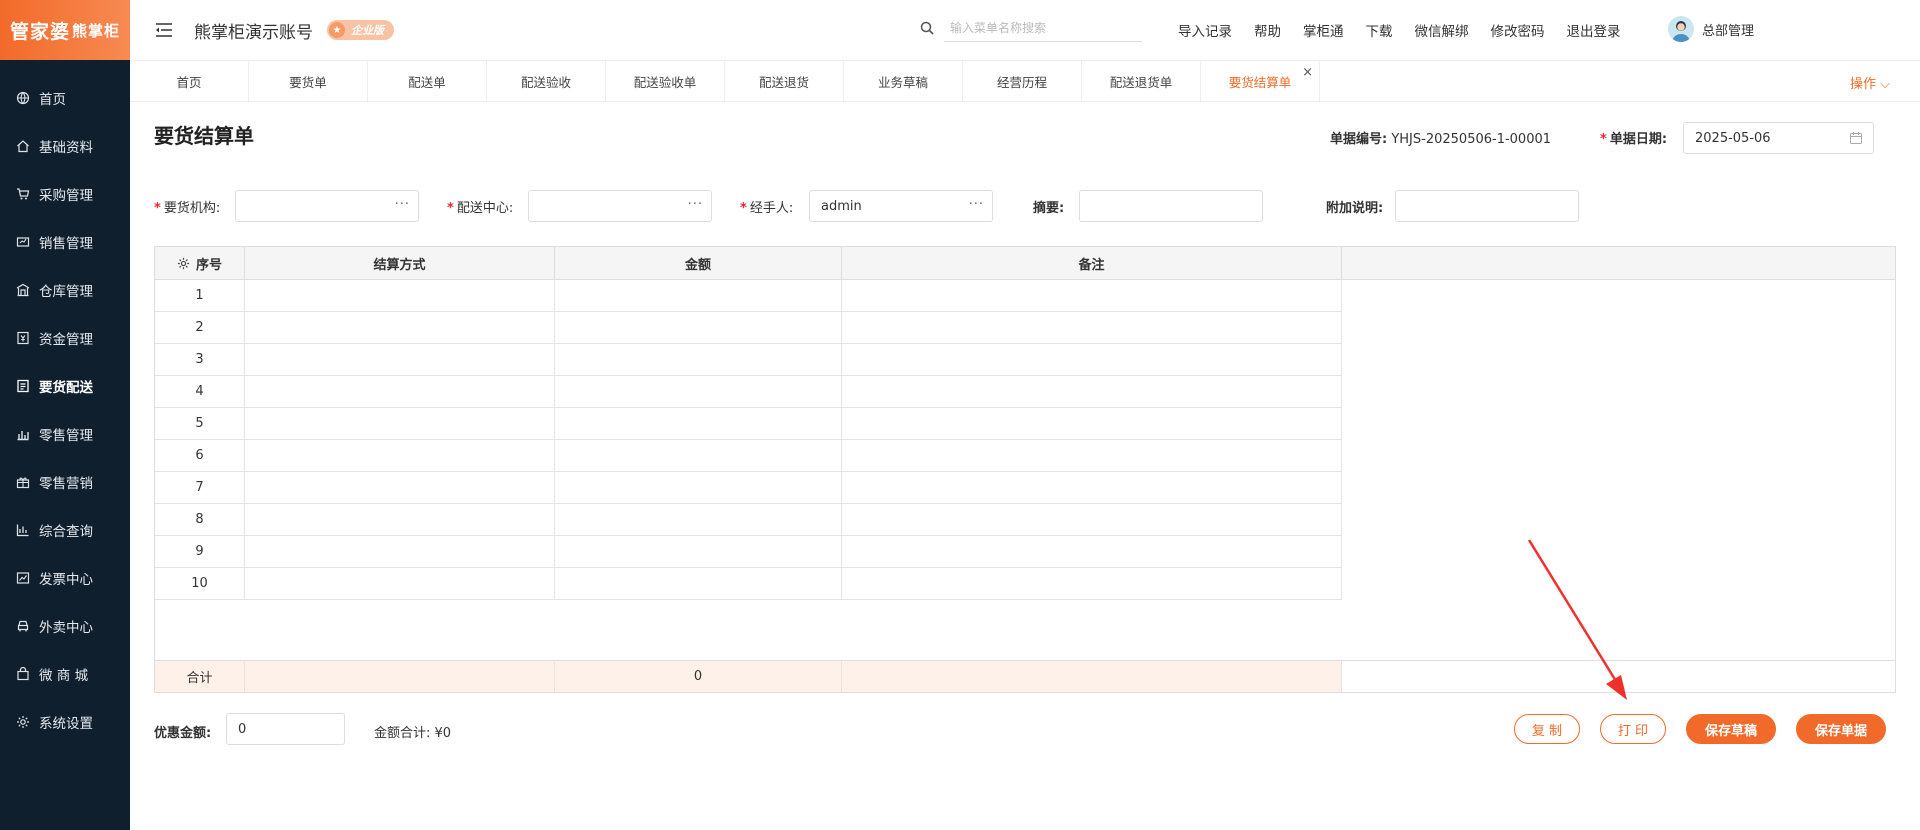 The image size is (1920, 830). I want to click on avatar, so click(1681, 29).